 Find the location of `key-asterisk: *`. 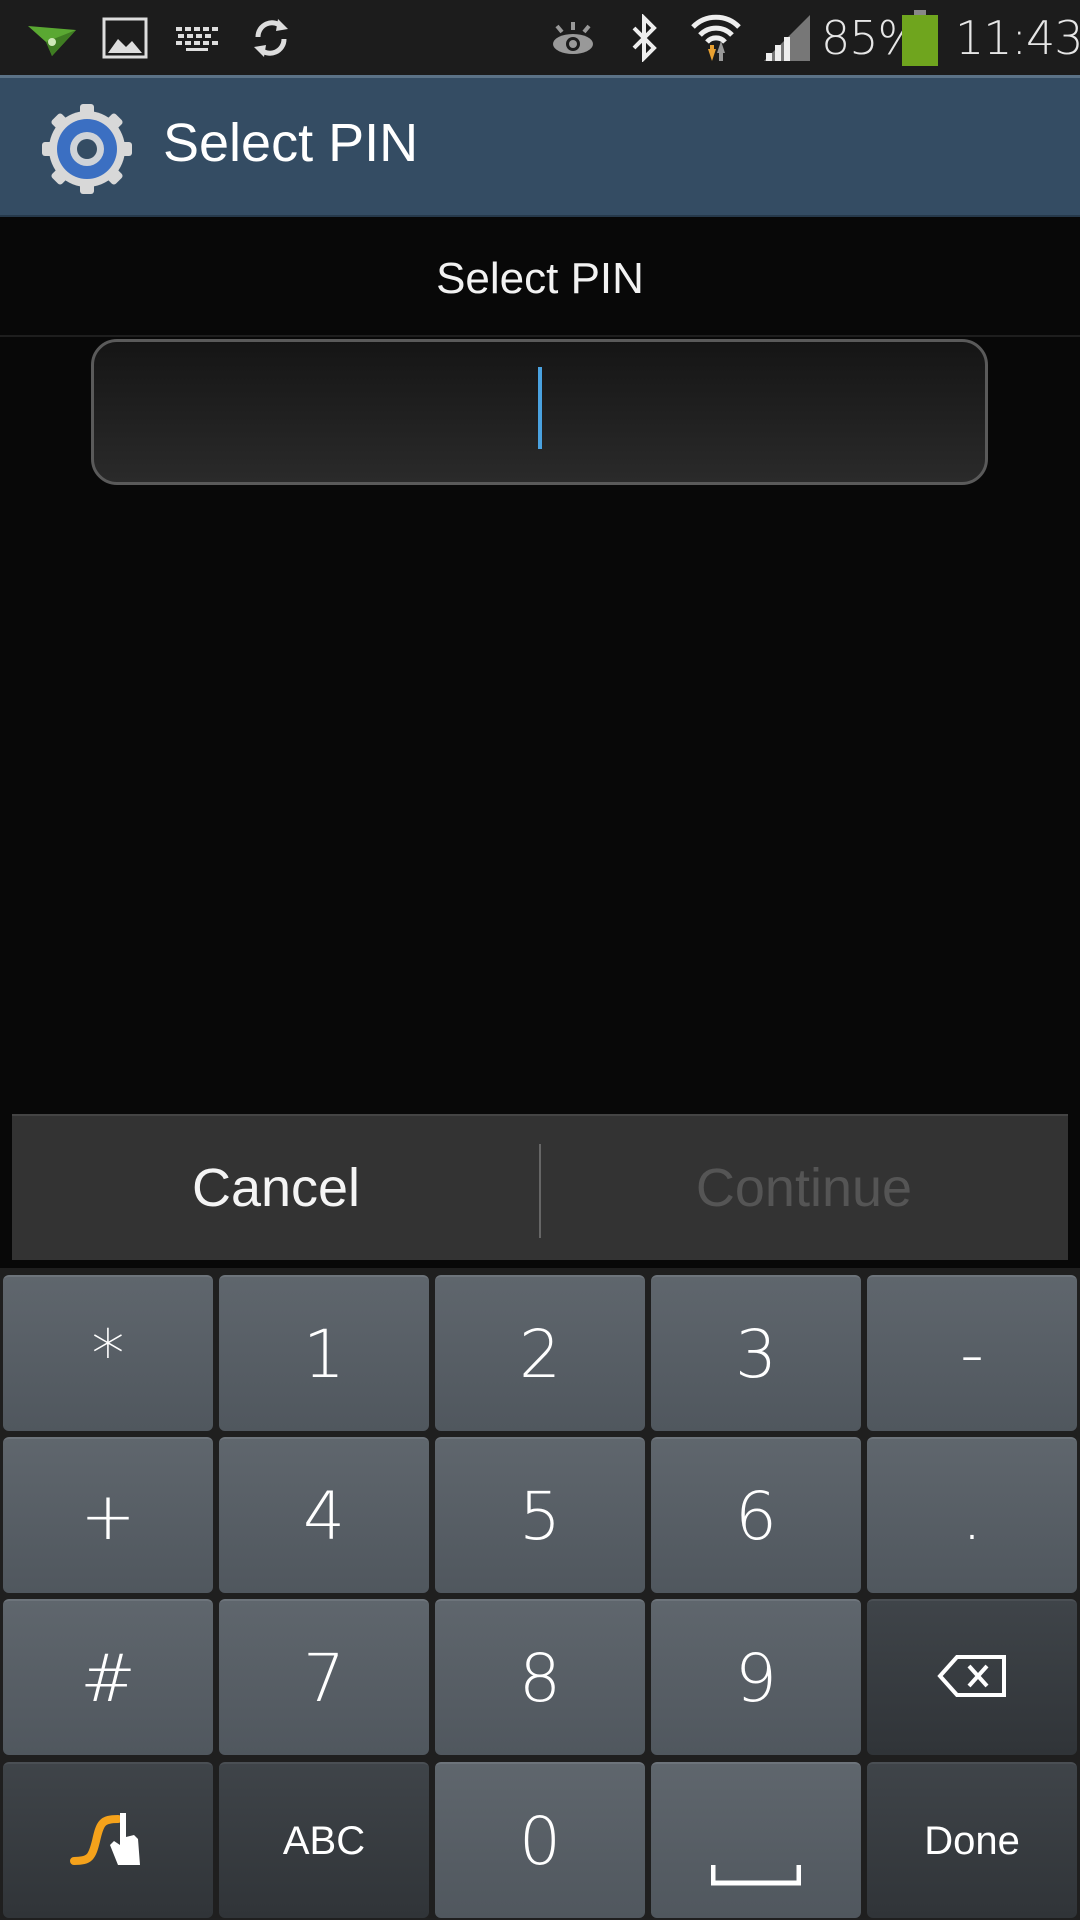

key-asterisk: * is located at coordinates (108, 1353).